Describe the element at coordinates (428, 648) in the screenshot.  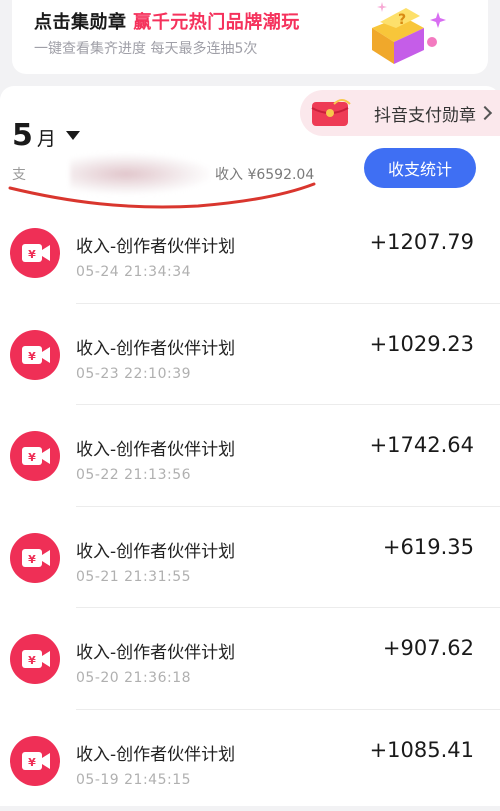
I see `transaction-amount: +907.62` at that location.